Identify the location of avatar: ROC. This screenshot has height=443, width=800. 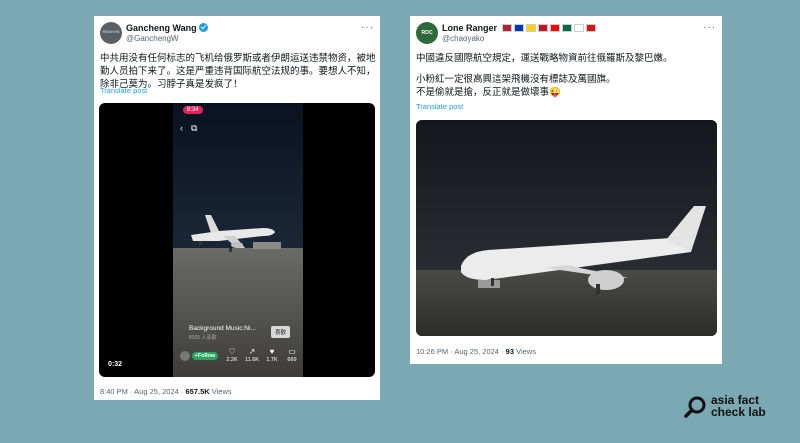
(427, 33).